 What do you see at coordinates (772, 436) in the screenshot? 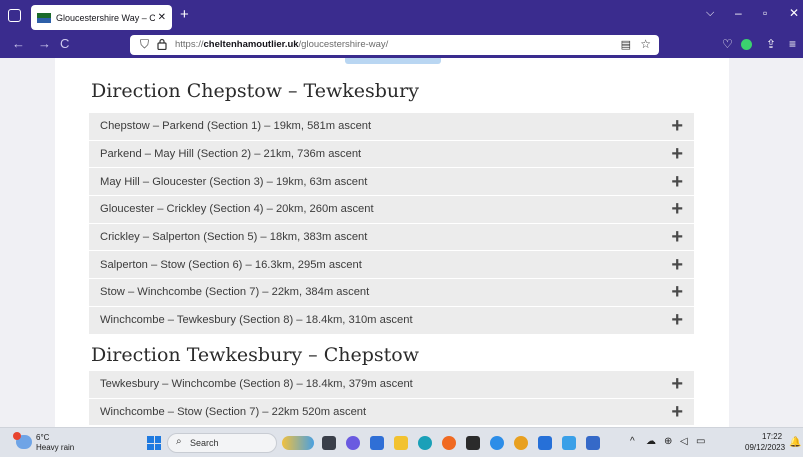
I see `clock-time: 17:22` at bounding box center [772, 436].